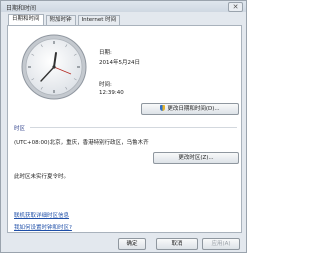 The width and height of the screenshot is (320, 253). What do you see at coordinates (99, 20) in the screenshot?
I see `tab-internet-time: Internet 时间` at bounding box center [99, 20].